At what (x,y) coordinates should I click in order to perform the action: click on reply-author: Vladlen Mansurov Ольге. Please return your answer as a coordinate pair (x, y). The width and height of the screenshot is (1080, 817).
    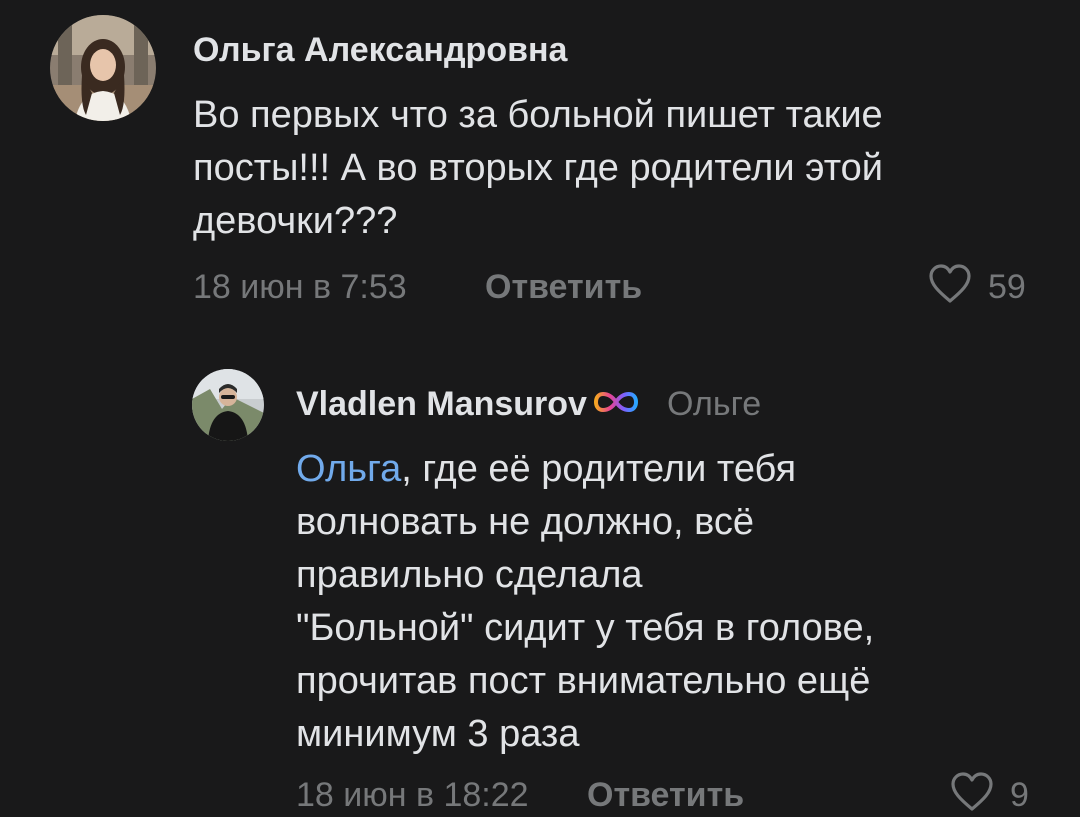
    Looking at the image, I should click on (528, 404).